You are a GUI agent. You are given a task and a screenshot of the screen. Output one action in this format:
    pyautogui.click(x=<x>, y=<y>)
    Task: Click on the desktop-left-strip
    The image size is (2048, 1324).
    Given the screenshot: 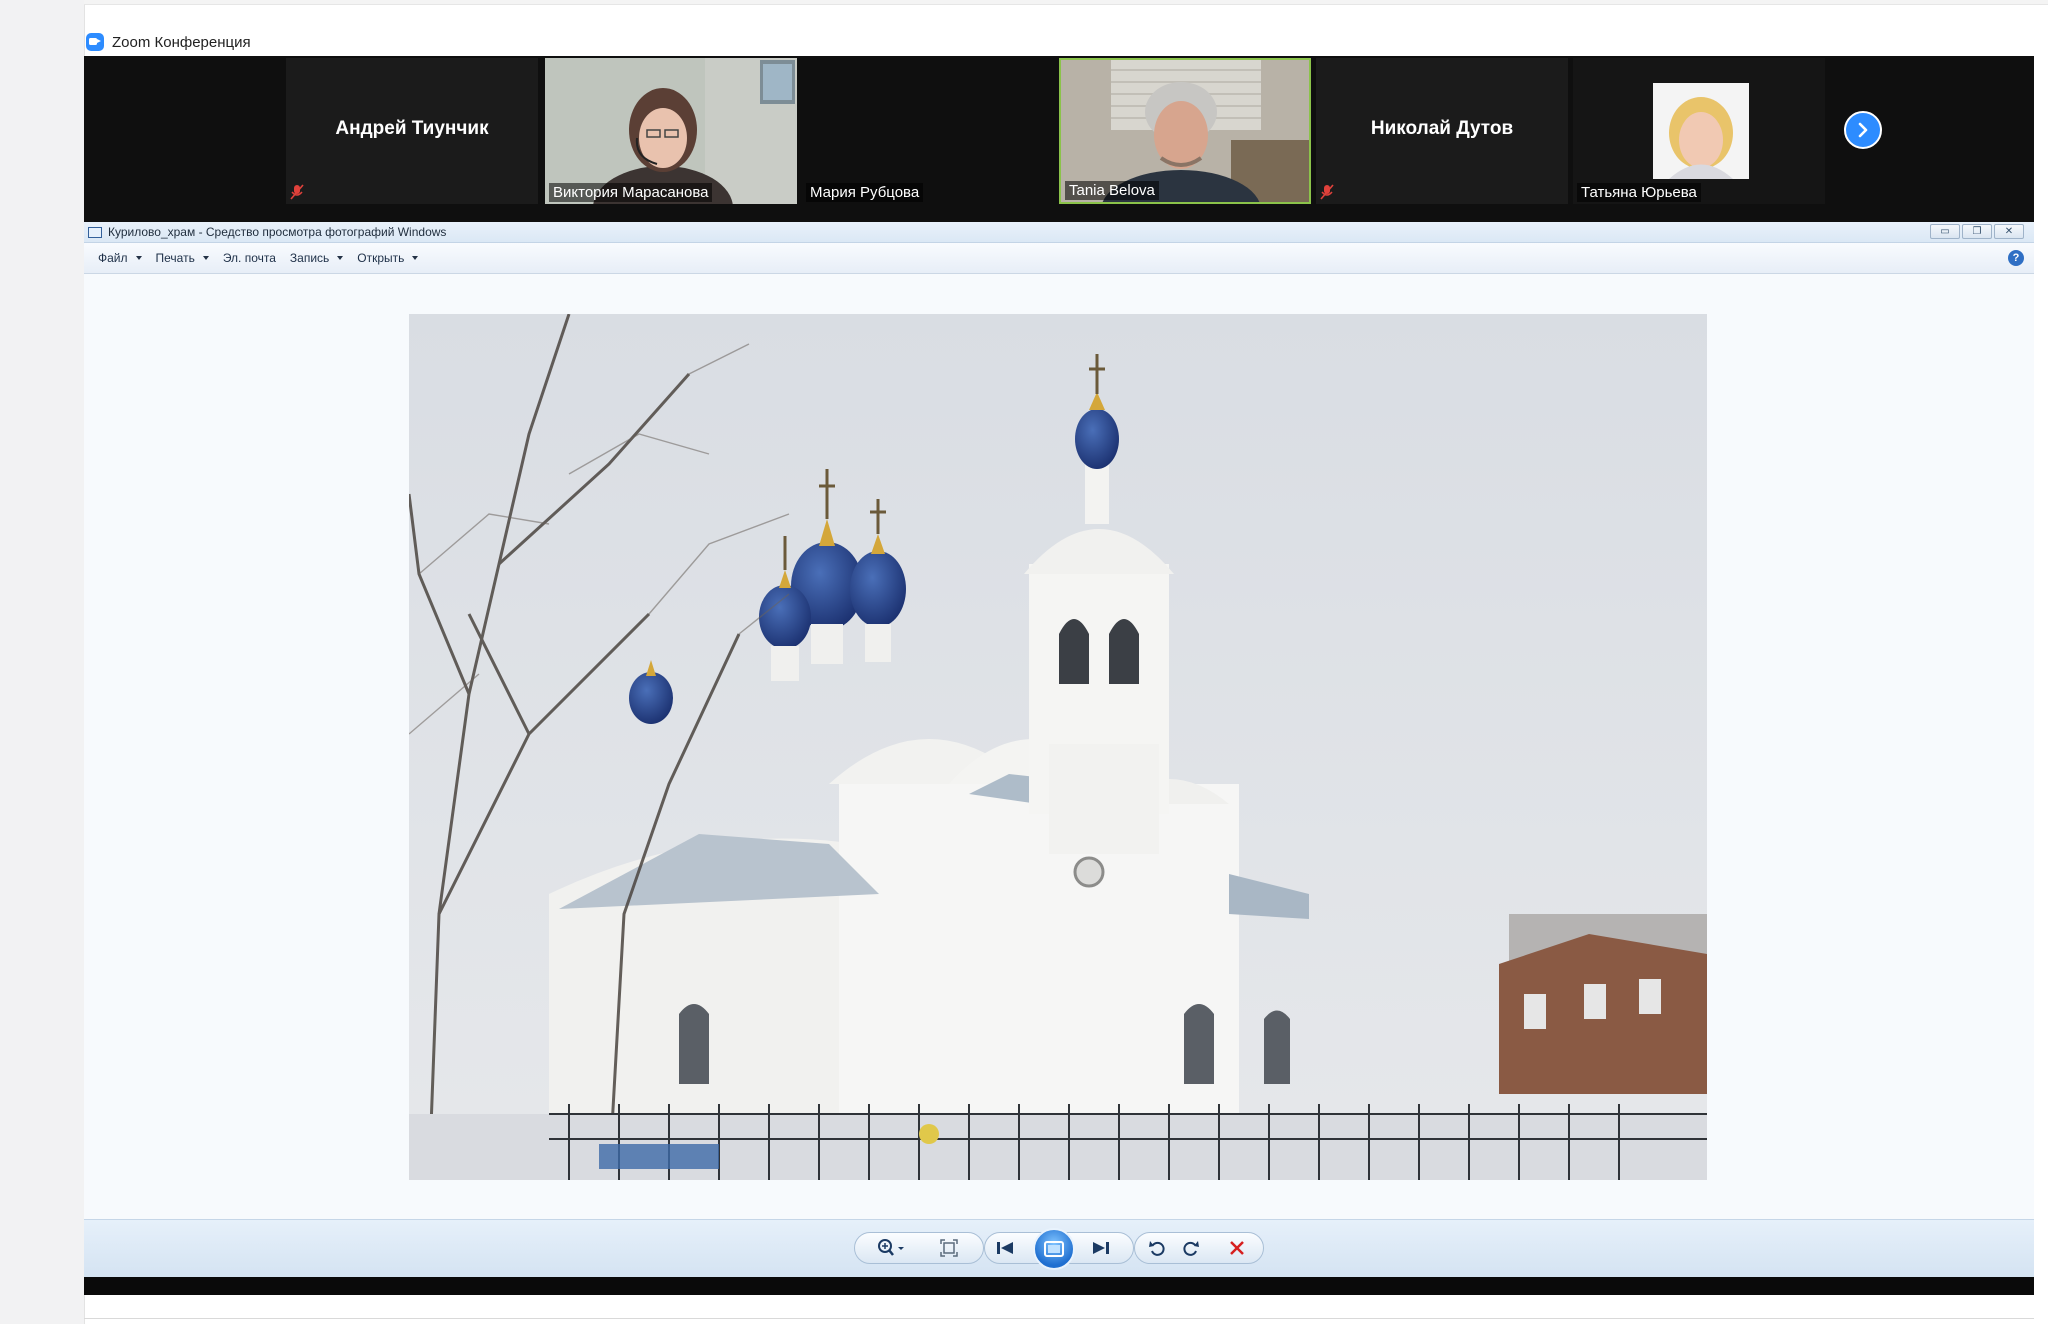 What is the action you would take?
    pyautogui.click(x=42, y=662)
    